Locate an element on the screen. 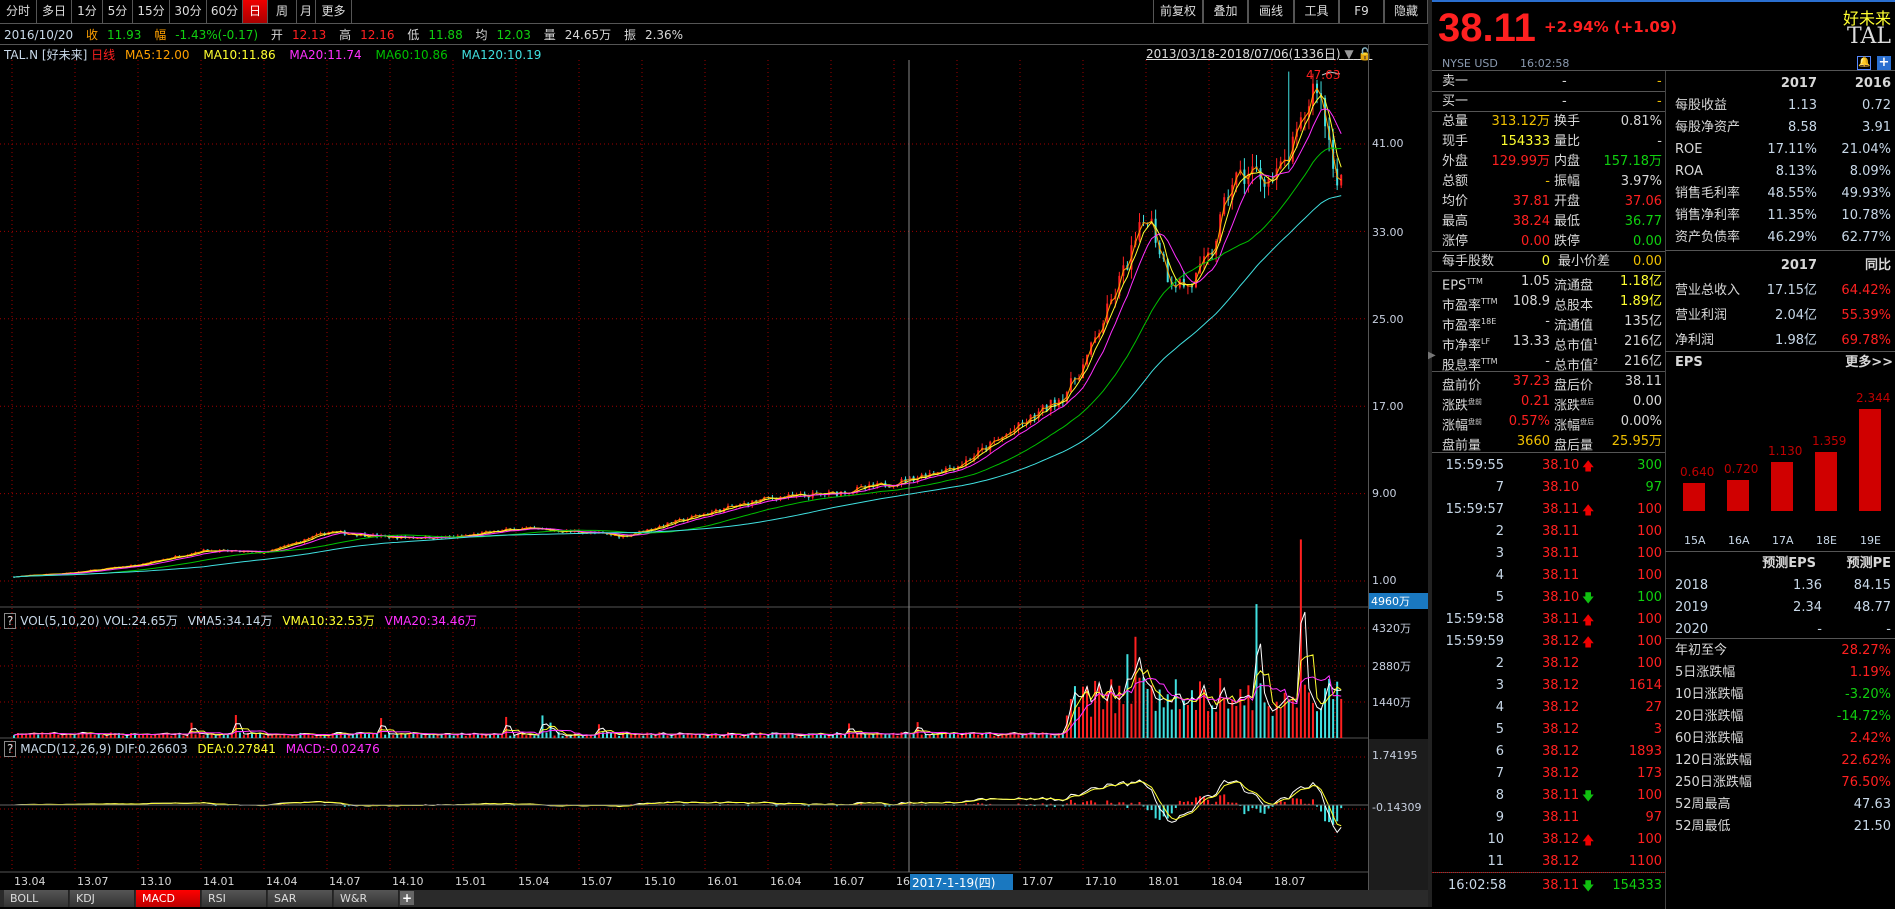  stat-label: 跌停 is located at coordinates (1567, 242).